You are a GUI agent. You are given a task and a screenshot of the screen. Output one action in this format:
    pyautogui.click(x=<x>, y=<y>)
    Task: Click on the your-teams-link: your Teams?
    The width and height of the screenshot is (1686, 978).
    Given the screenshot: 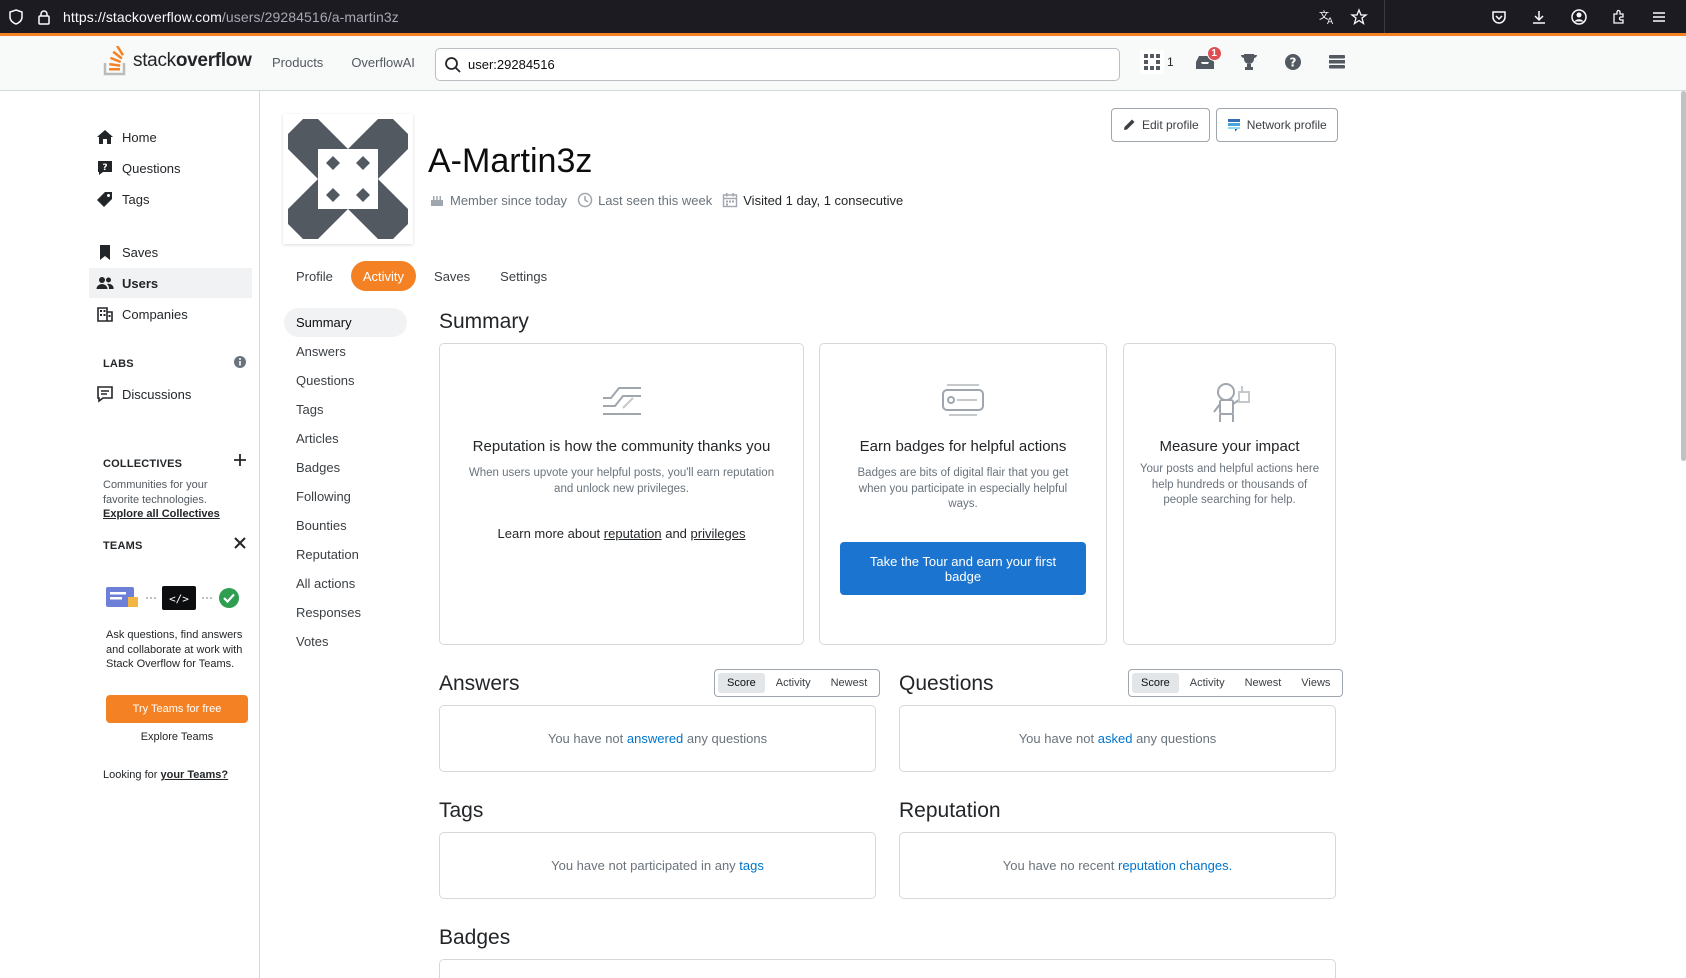 What is the action you would take?
    pyautogui.click(x=194, y=775)
    